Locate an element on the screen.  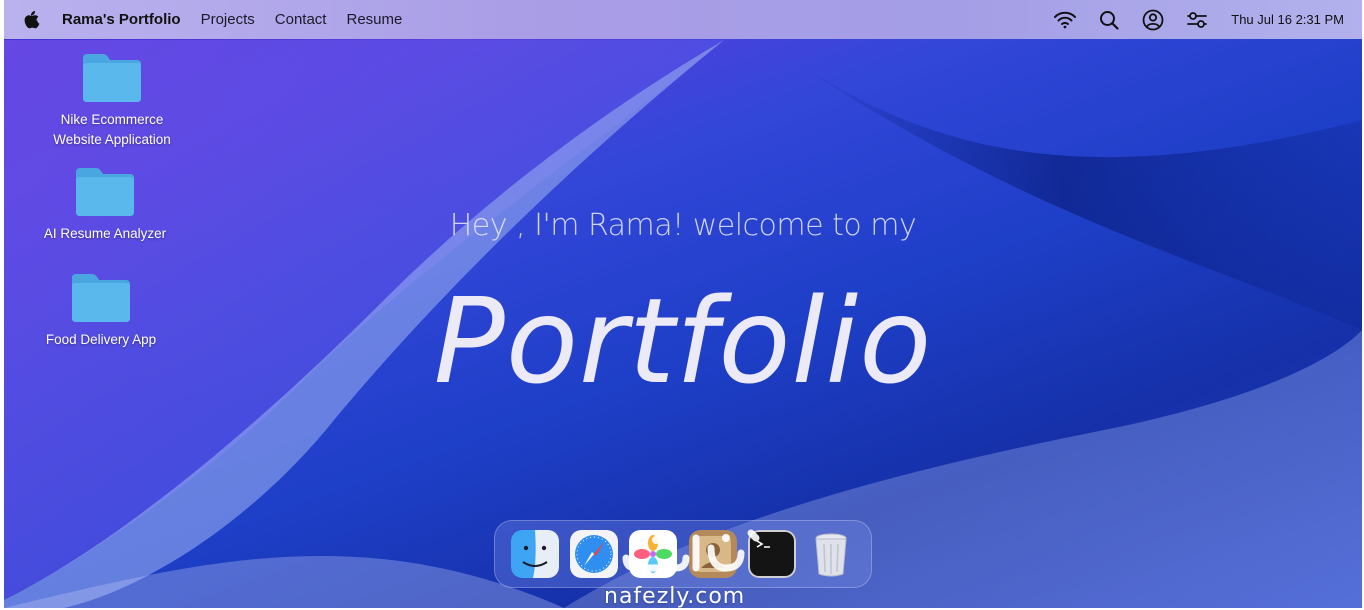
status-area: Thu Jul 16 2:31 PM is located at coordinates (1188, 20).